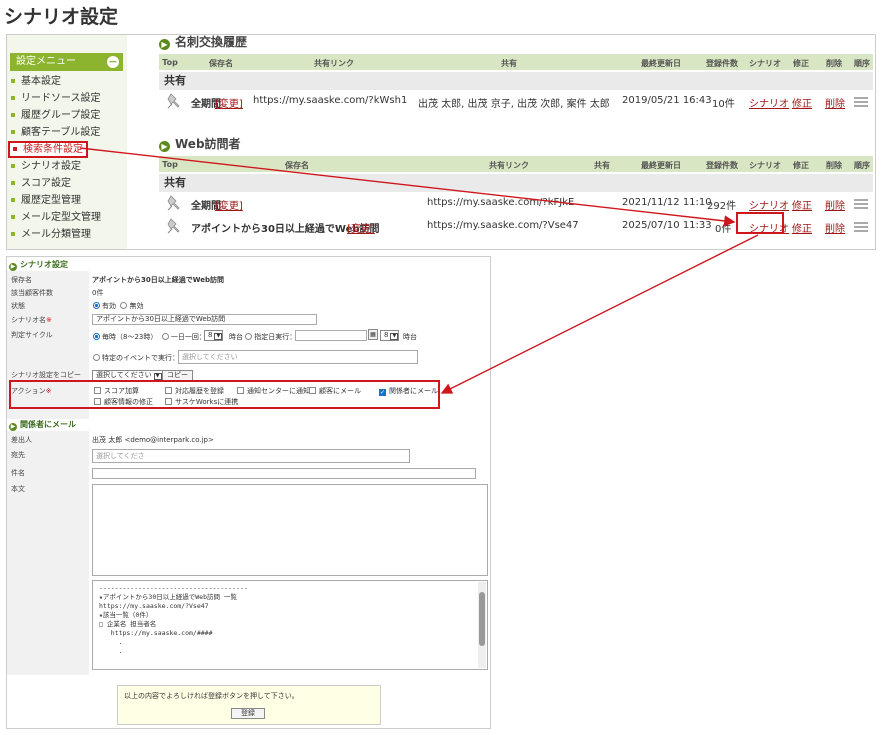 The width and height of the screenshot is (882, 735). Describe the element at coordinates (123, 402) in the screenshot. I see `action-option: 顧客情報の修正` at that location.